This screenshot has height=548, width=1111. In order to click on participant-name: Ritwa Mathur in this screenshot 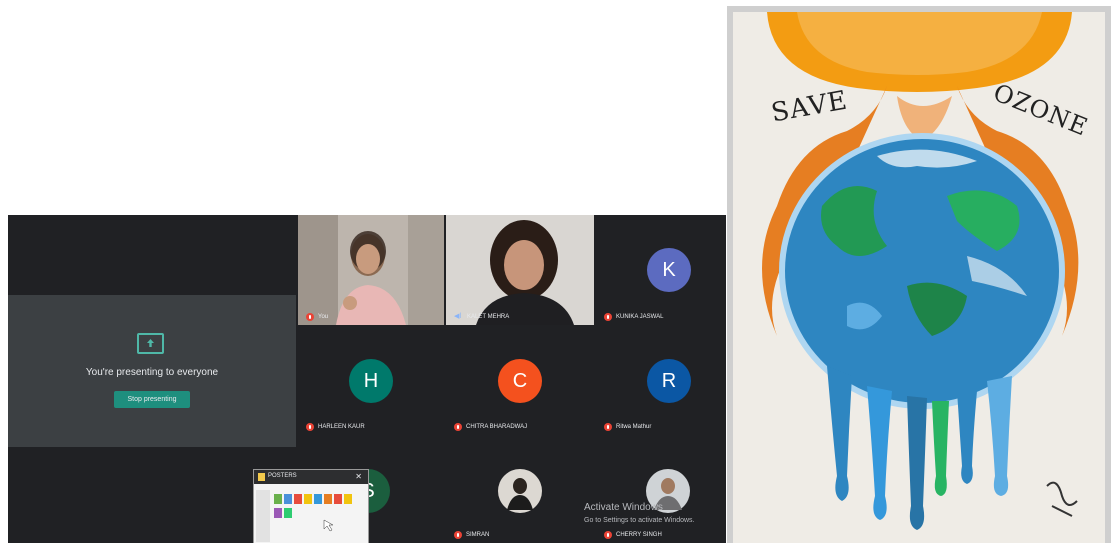, I will do `click(627, 427)`.